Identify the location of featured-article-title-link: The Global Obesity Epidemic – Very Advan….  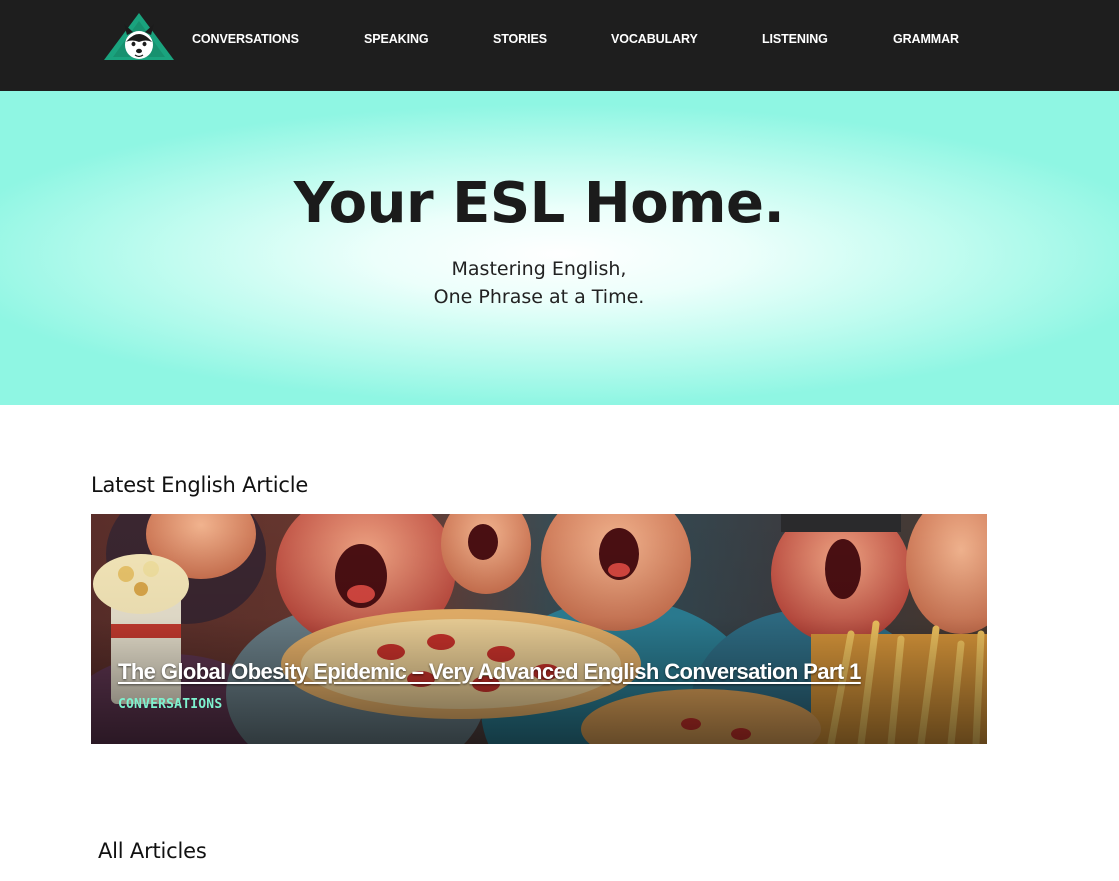
(489, 672).